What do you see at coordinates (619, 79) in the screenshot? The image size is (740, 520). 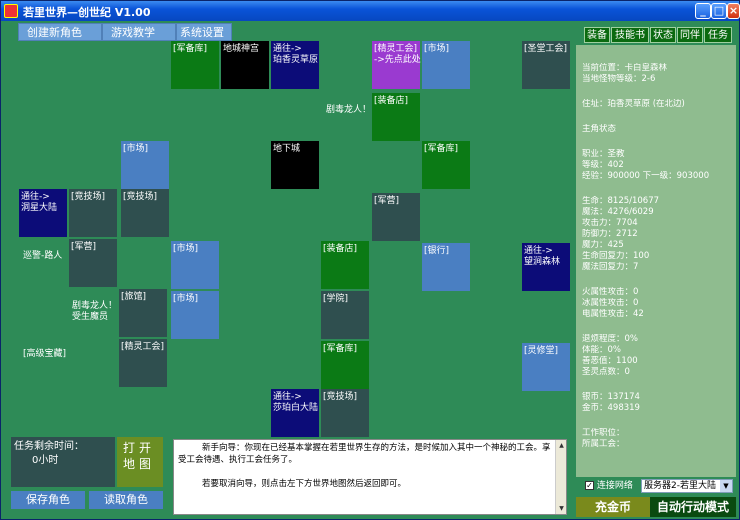 I see `monster-level: 当地怪物等级：2-6` at bounding box center [619, 79].